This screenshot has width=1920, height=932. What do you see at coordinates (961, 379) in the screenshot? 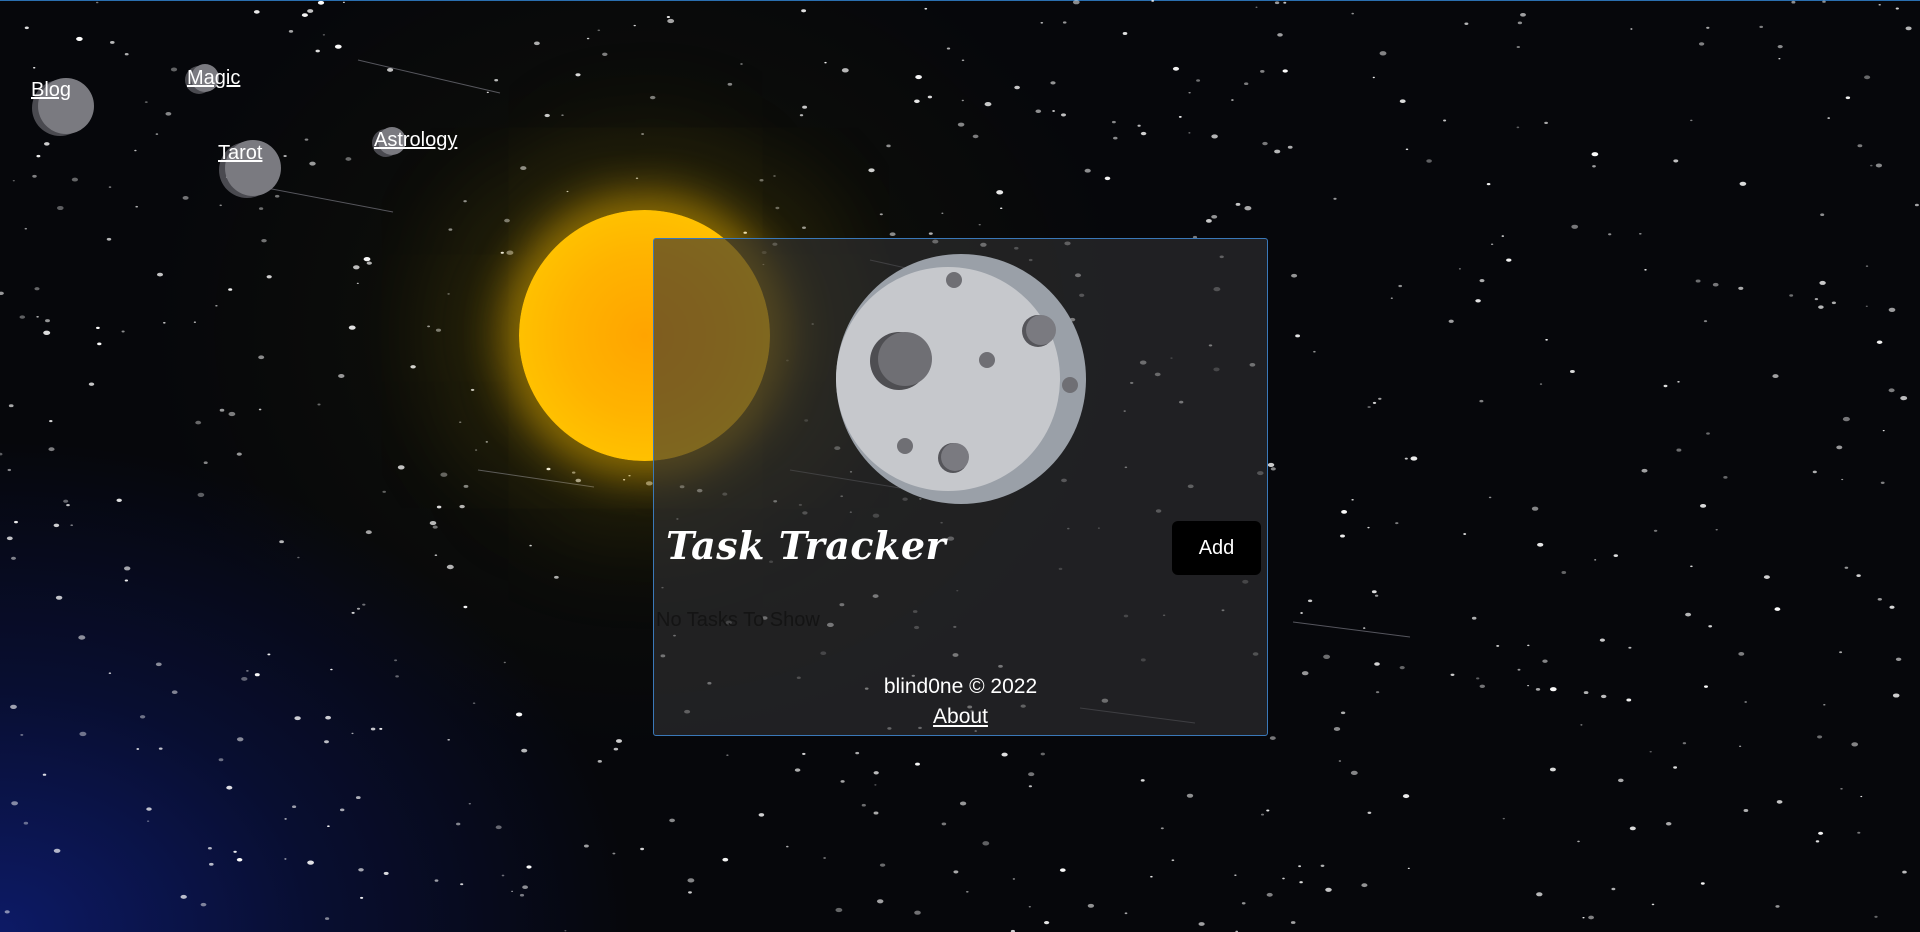
I see `moon-icon` at bounding box center [961, 379].